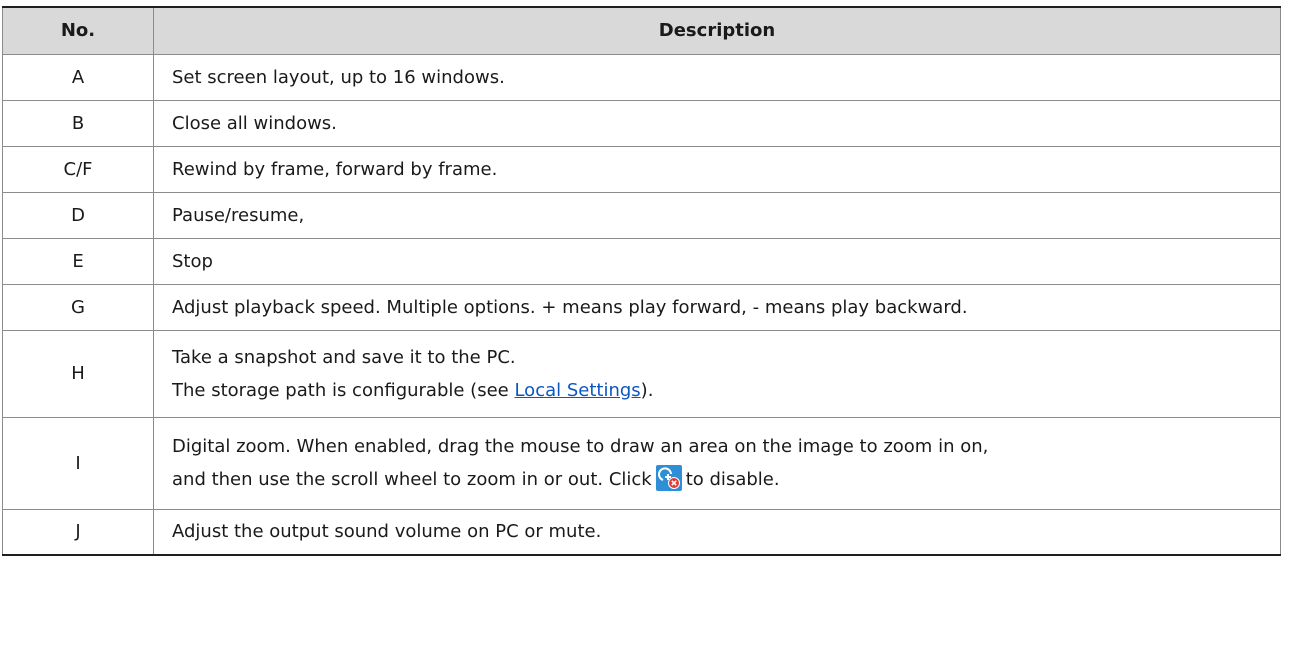 The width and height of the screenshot is (1290, 669). What do you see at coordinates (78, 532) in the screenshot?
I see `row-no: J` at bounding box center [78, 532].